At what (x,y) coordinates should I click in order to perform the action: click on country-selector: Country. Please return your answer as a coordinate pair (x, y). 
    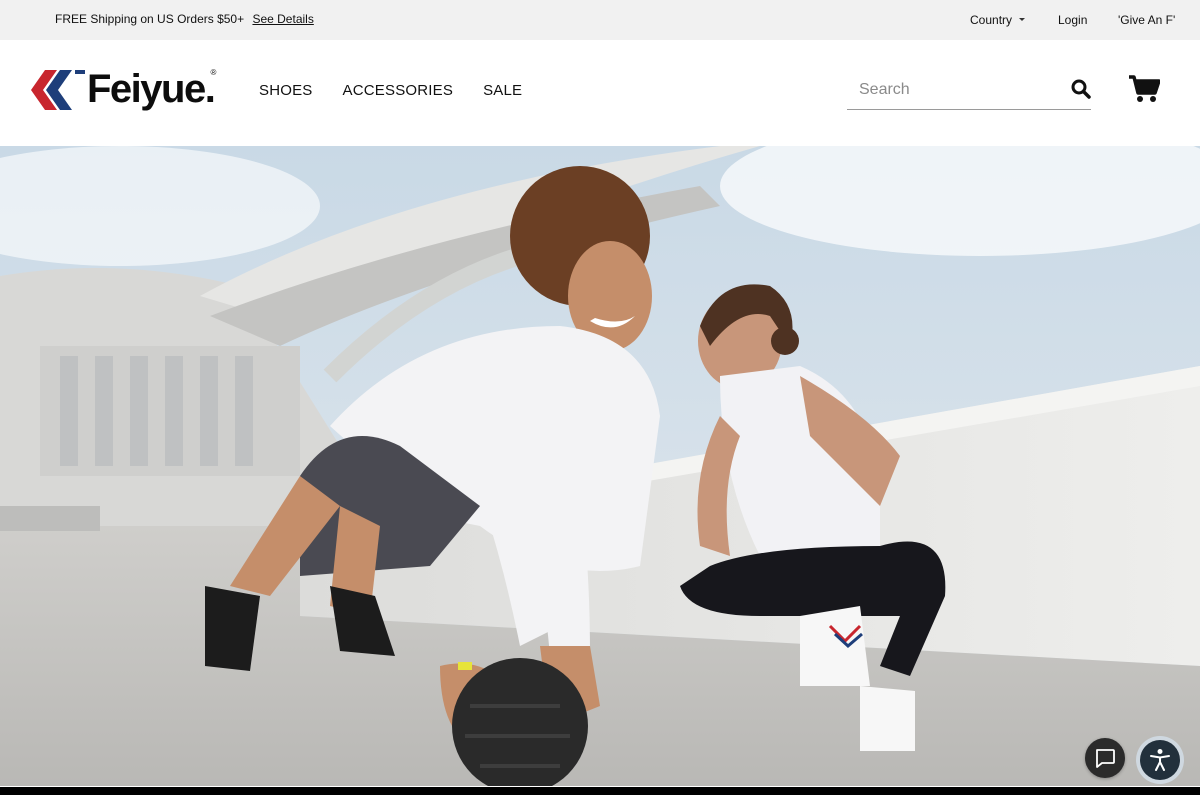
    Looking at the image, I should click on (998, 20).